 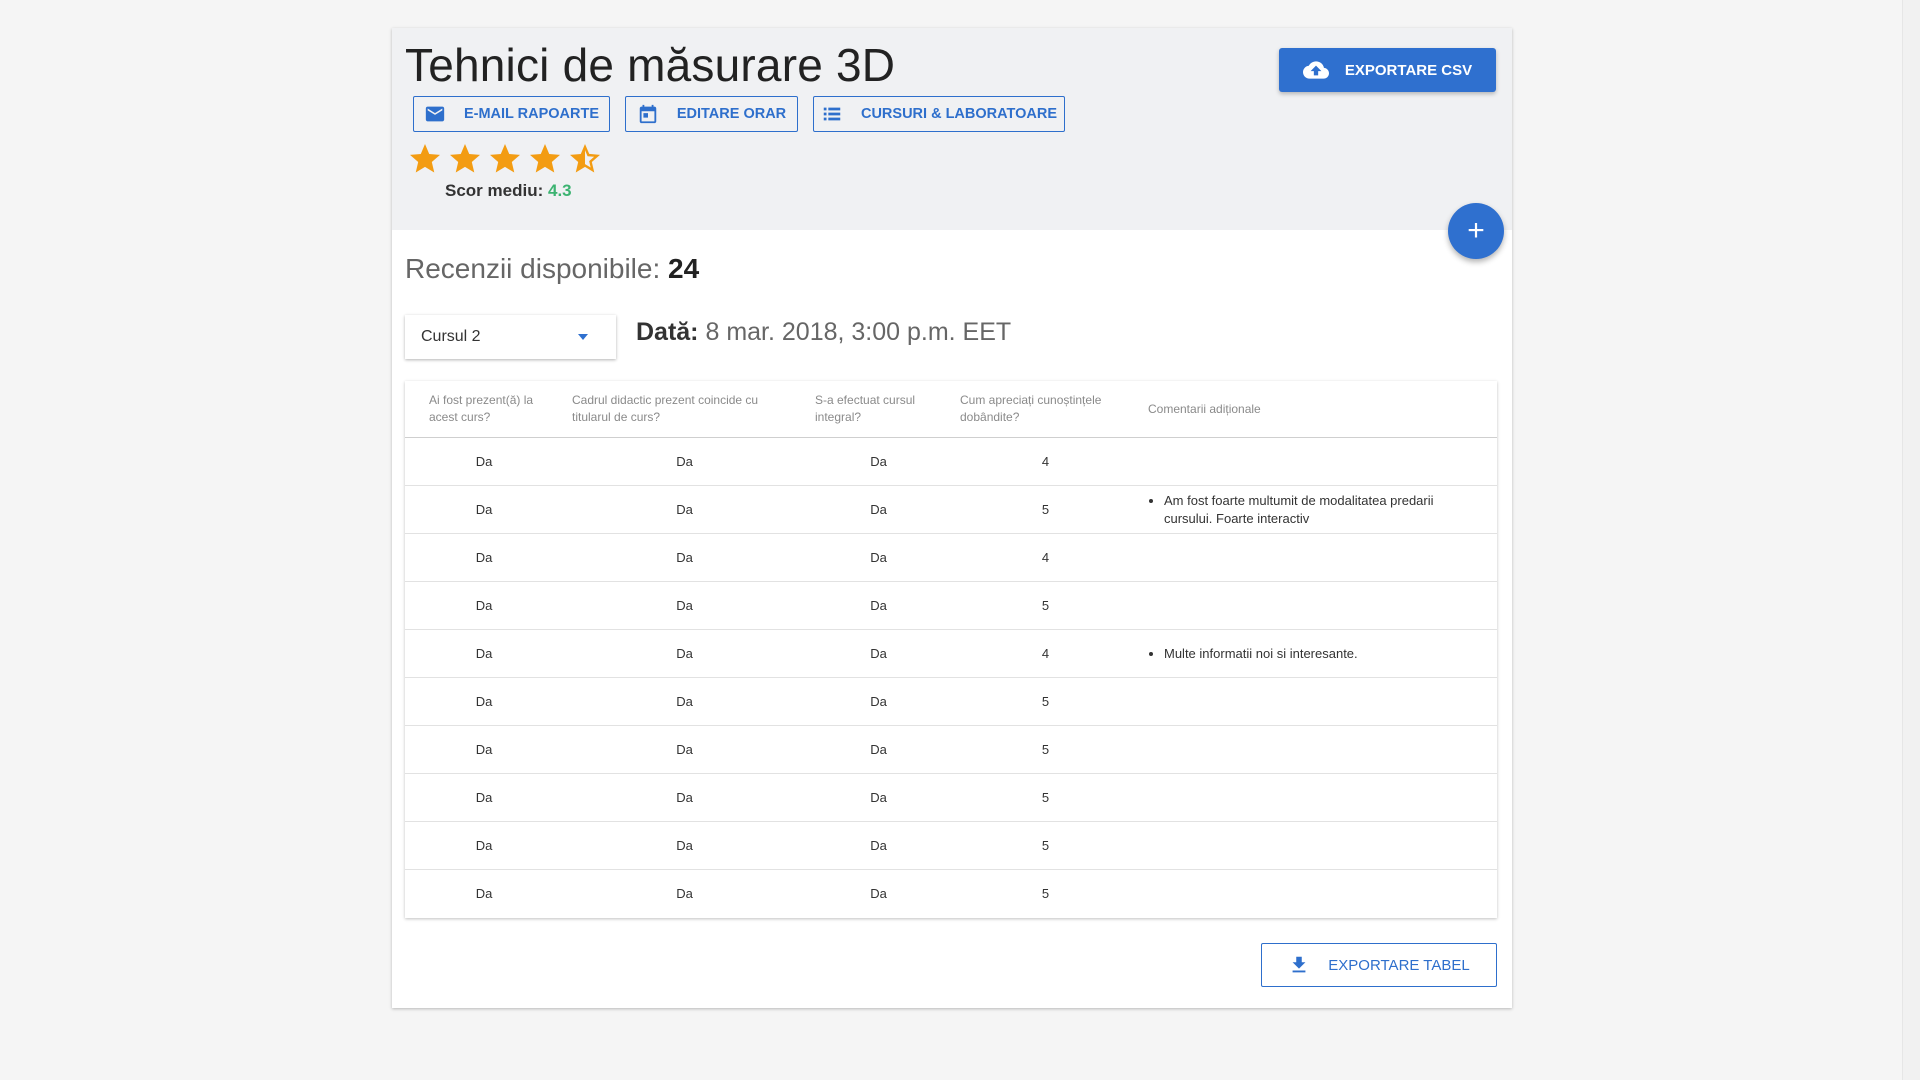 I want to click on course-select: Cursul 2, so click(x=510, y=337).